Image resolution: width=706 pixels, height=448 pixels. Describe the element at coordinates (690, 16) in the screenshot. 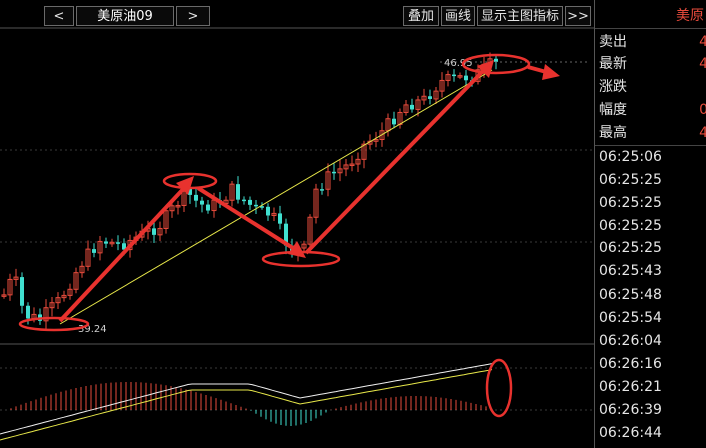

I see `quote-title: 美原` at that location.